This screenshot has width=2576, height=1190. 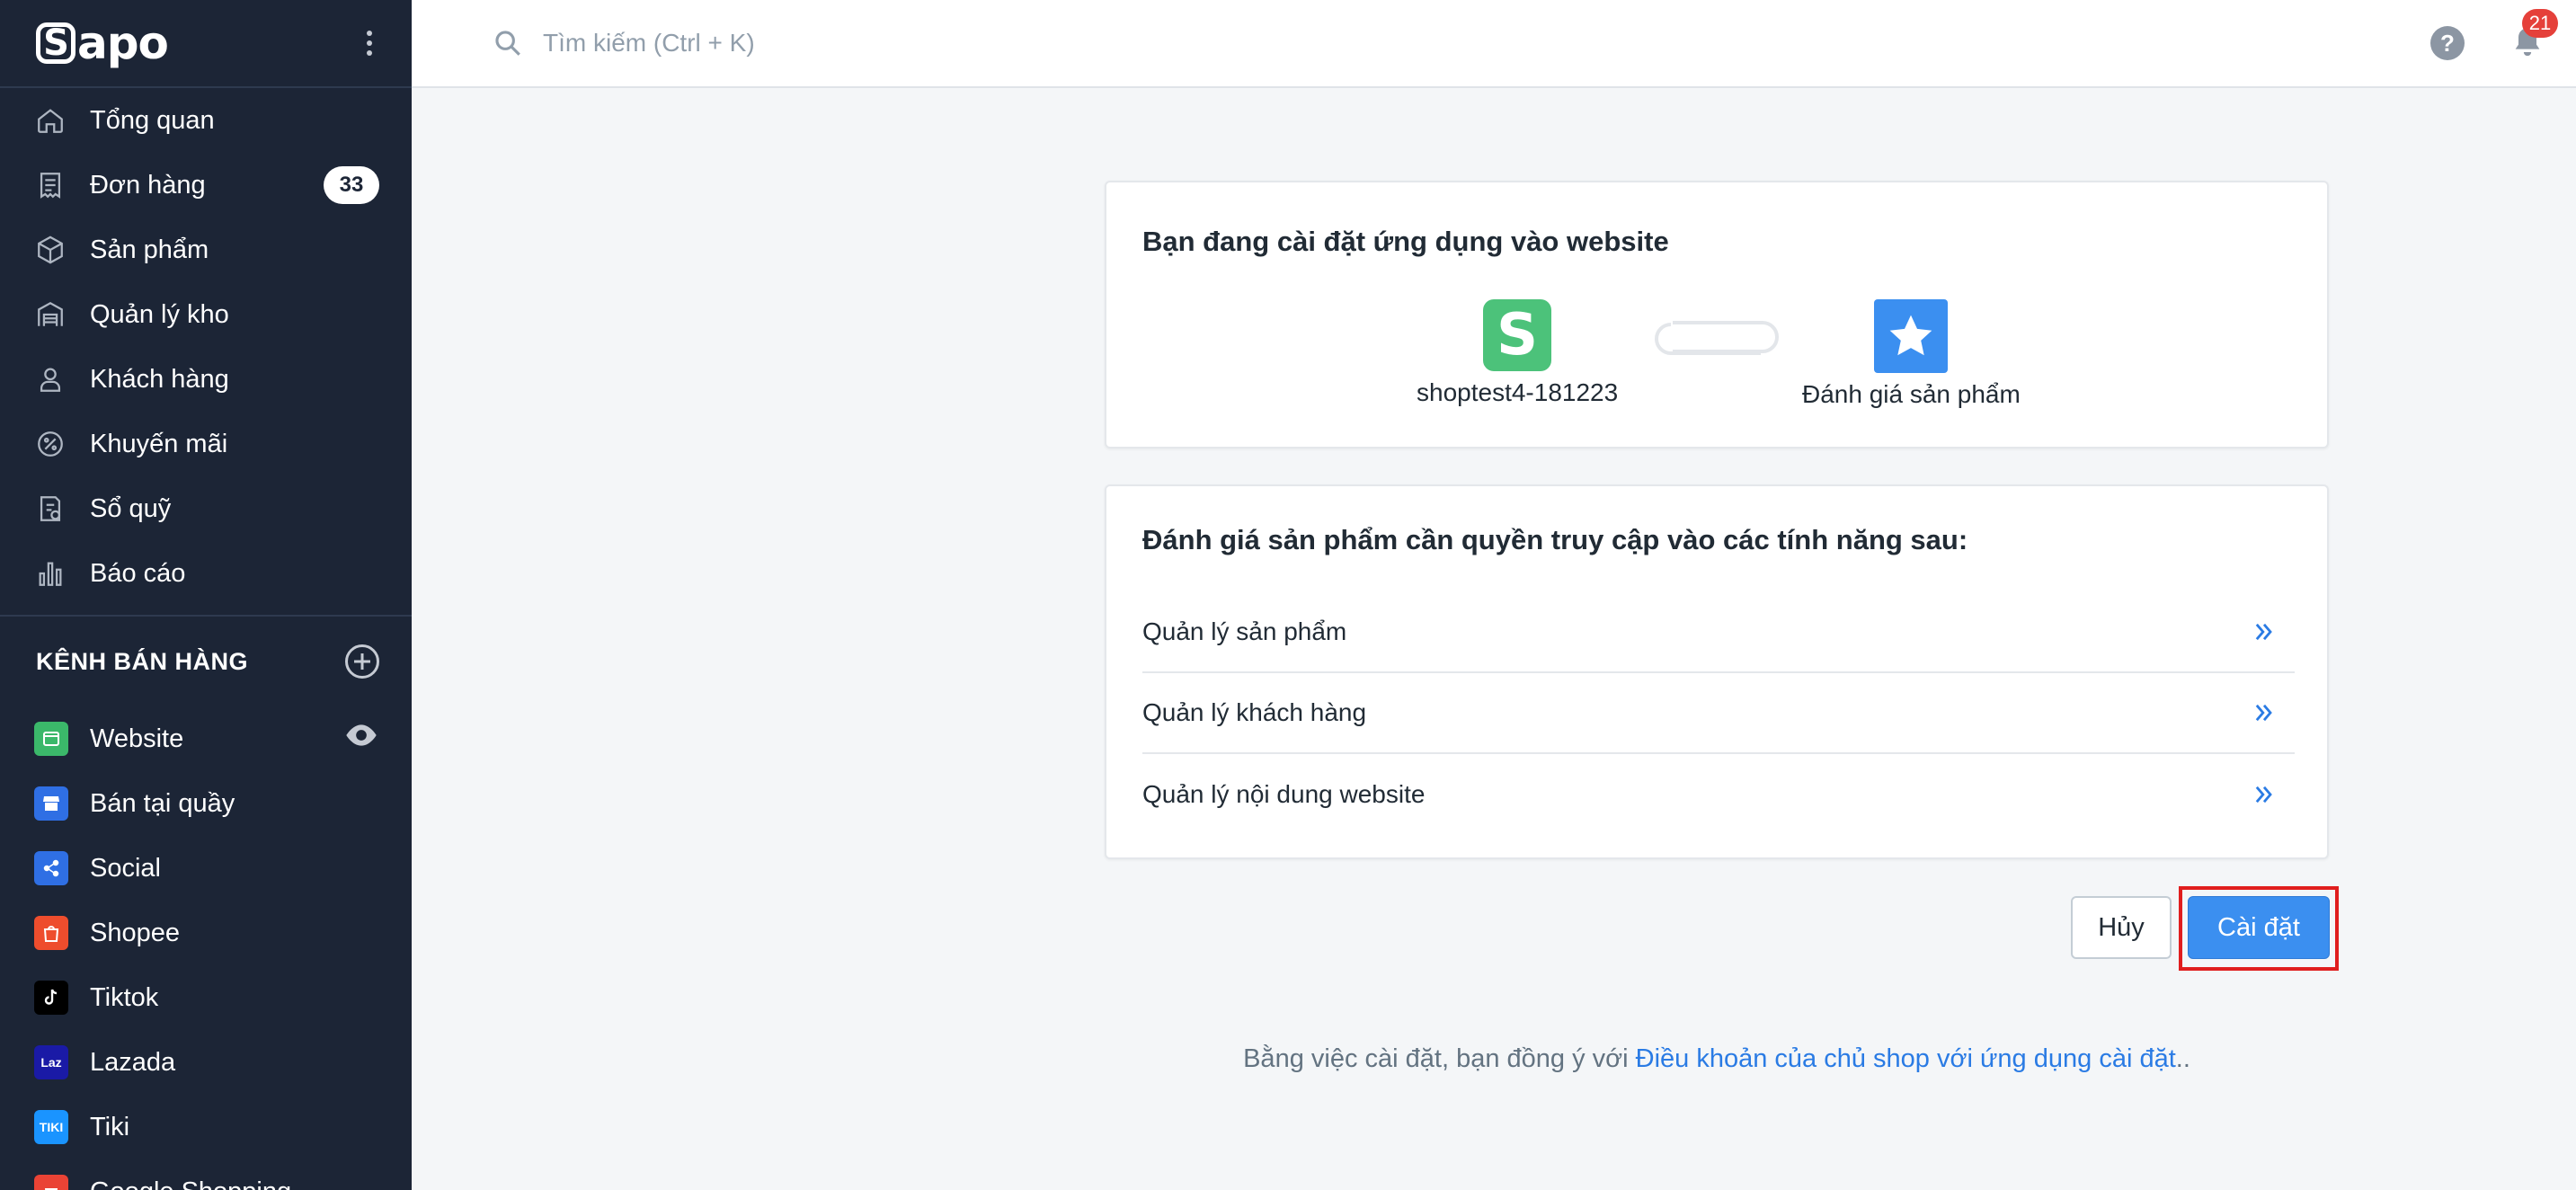 I want to click on sidebar-item-google-shopping: Google Shopping, so click(x=206, y=1174).